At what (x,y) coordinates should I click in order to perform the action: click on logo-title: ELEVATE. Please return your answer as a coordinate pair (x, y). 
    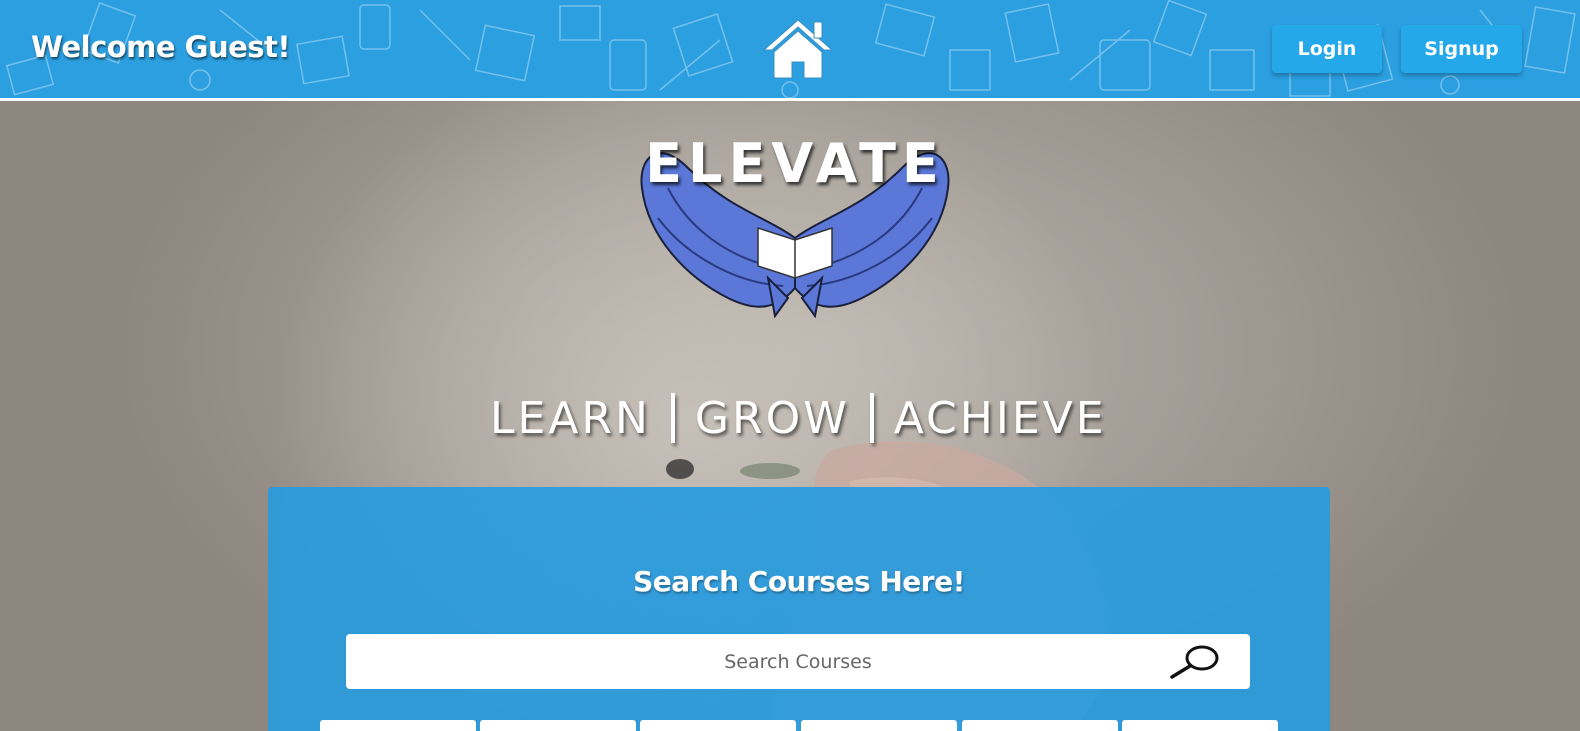
    Looking at the image, I should click on (795, 163).